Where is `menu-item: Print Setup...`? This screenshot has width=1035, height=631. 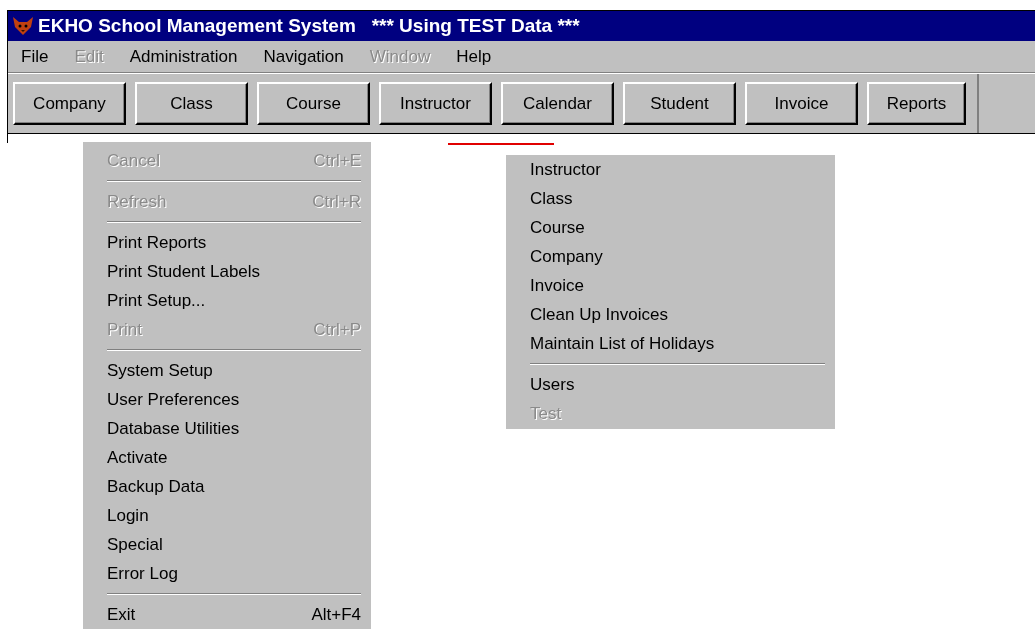
menu-item: Print Setup... is located at coordinates (234, 300).